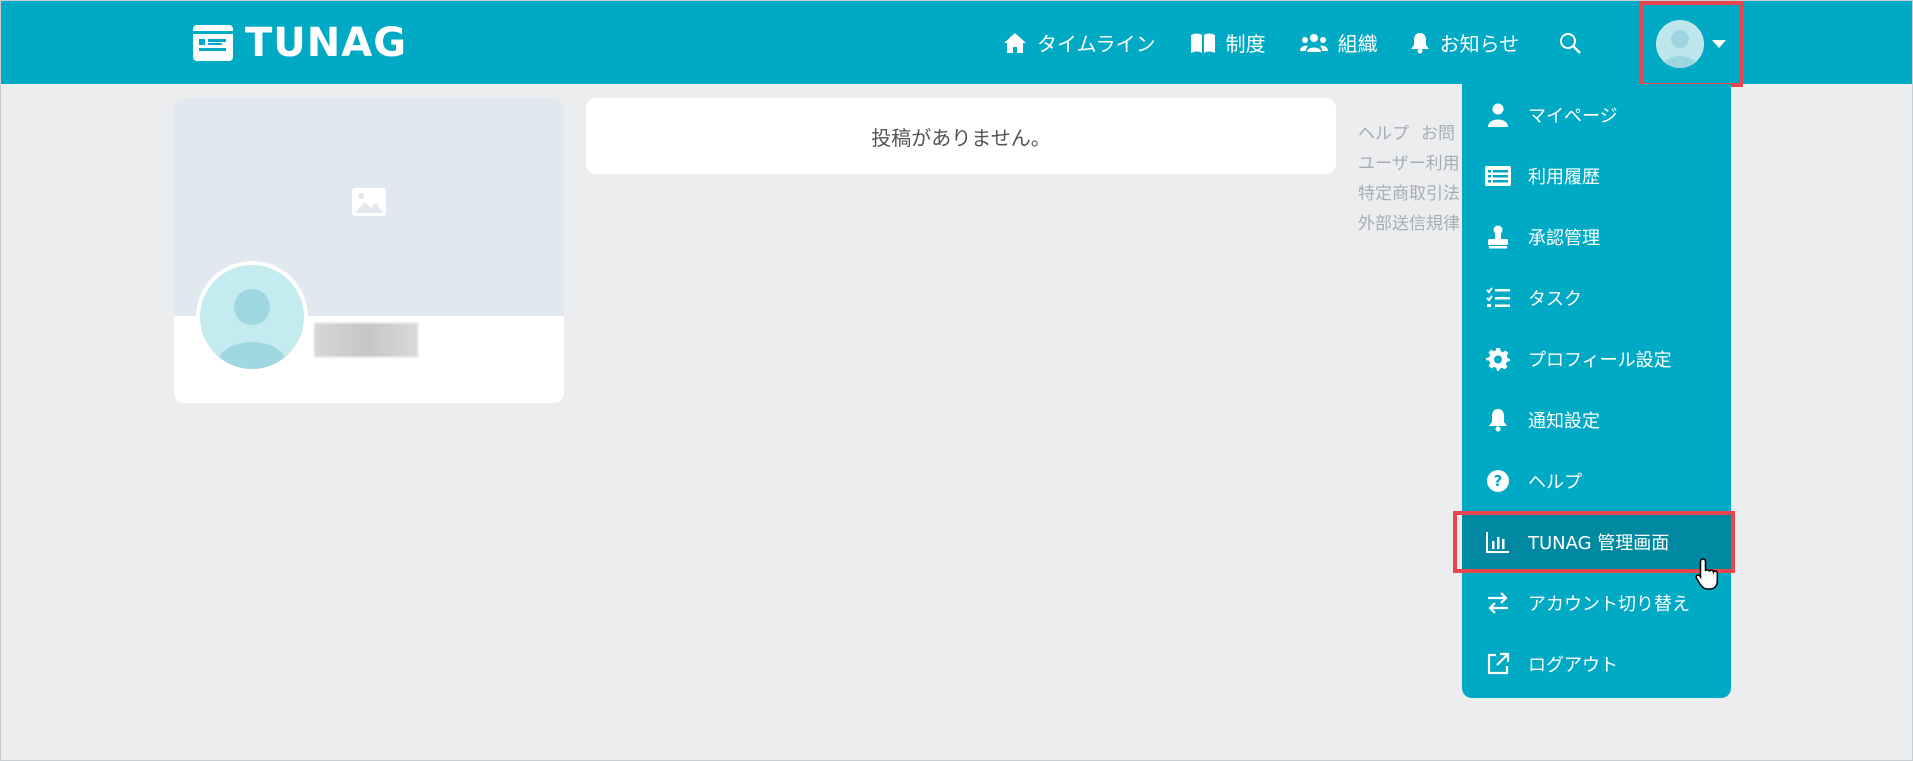 This screenshot has width=1913, height=761. Describe the element at coordinates (1564, 238) in the screenshot. I see `menu-item-label: 承認管理` at that location.